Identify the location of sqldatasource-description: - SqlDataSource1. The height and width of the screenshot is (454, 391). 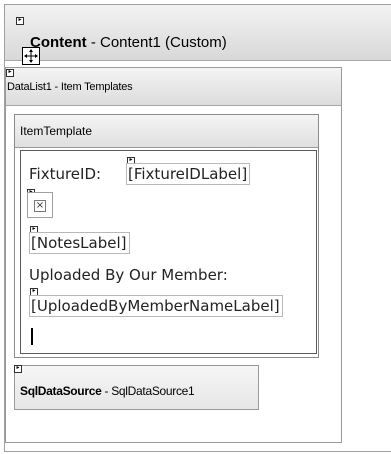
(148, 391).